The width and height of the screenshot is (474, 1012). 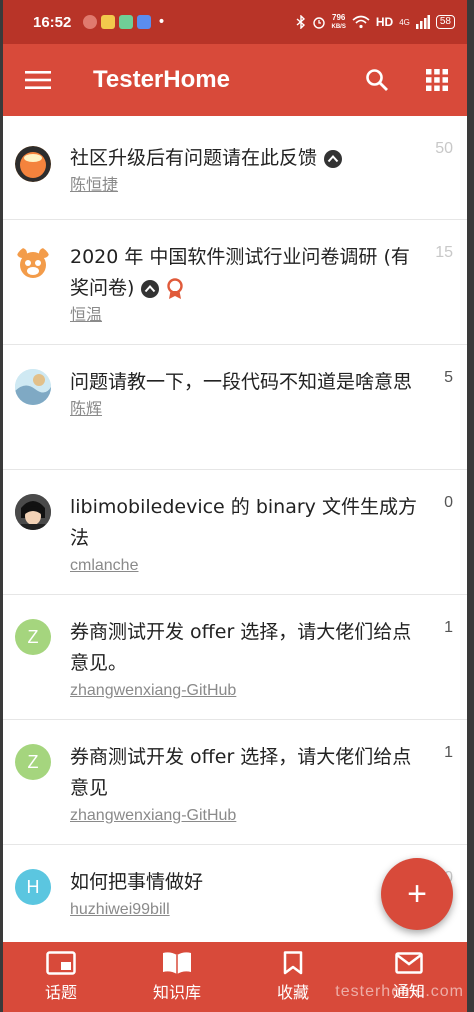 I want to click on topic-author: 陈恒捷, so click(x=94, y=186).